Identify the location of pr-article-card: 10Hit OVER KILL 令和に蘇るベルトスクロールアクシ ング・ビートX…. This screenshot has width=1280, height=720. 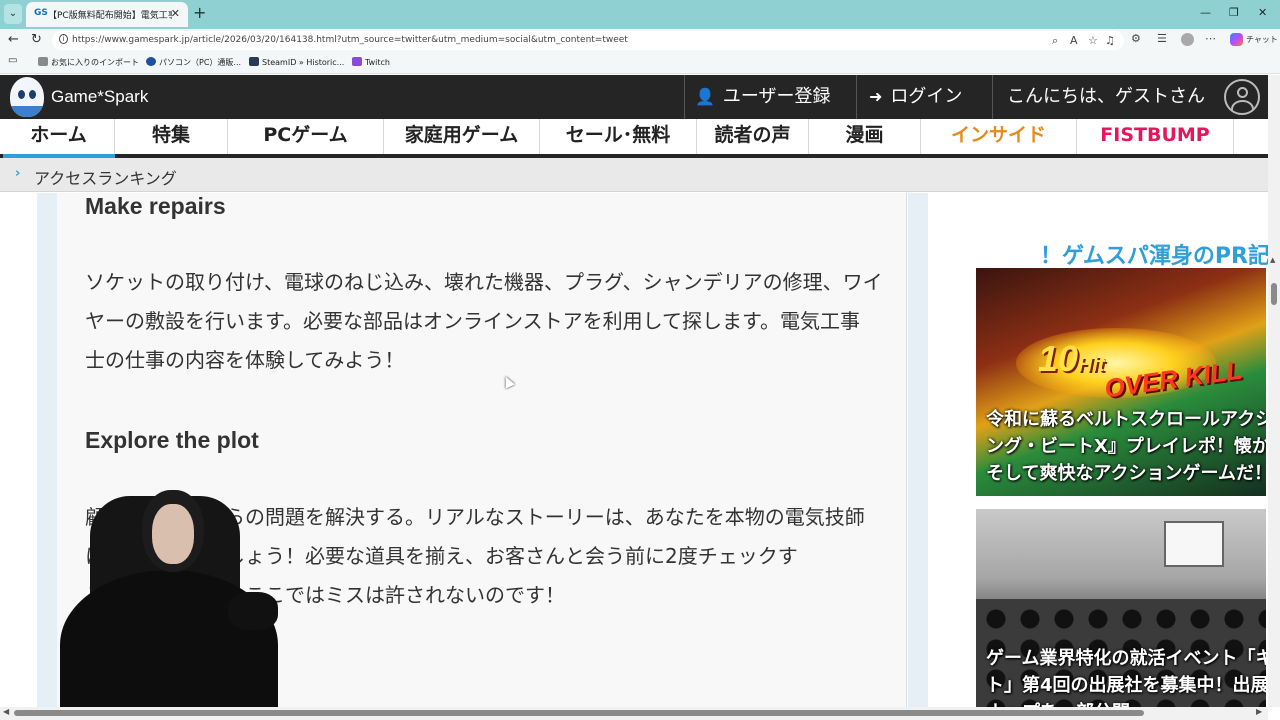
(1121, 382).